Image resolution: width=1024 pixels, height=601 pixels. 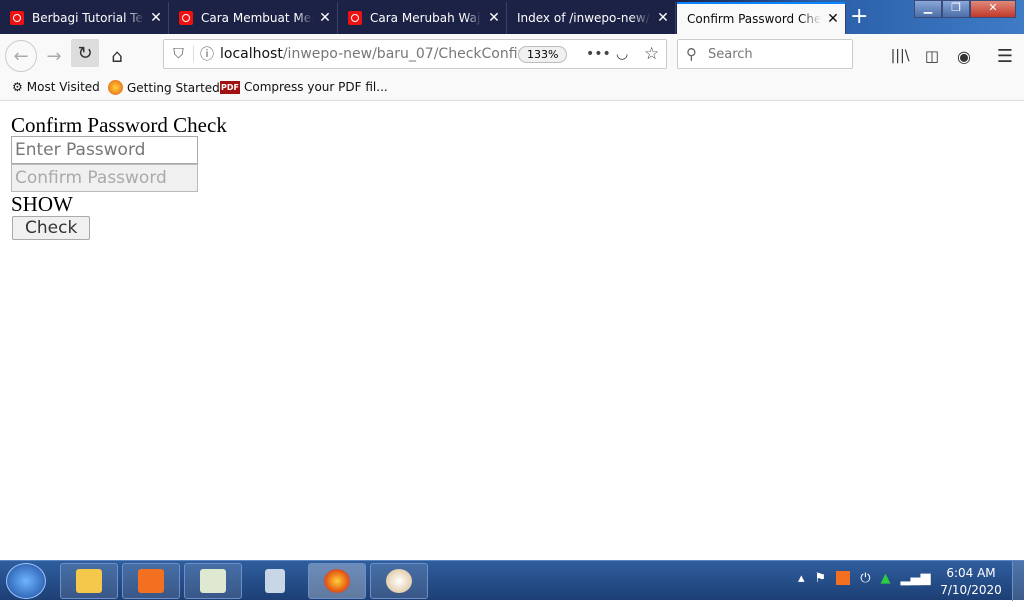 I want to click on tab-confirm-password-check: Confirm Password Check ✕, so click(x=761, y=18).